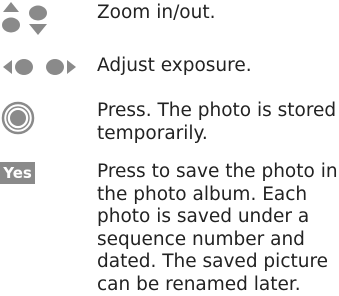 This screenshot has width=339, height=296. I want to click on entry-save-line-6: can be renamed later., so click(199, 284).